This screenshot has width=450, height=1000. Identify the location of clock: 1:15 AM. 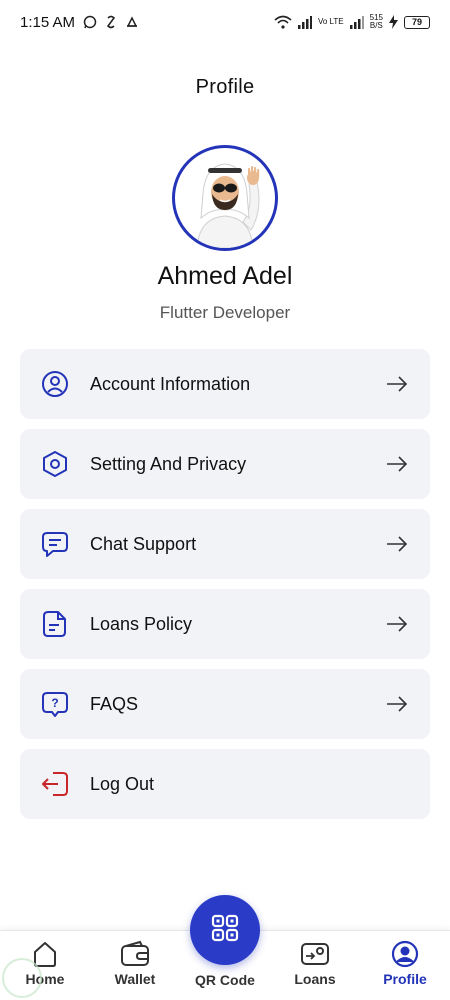
(48, 22).